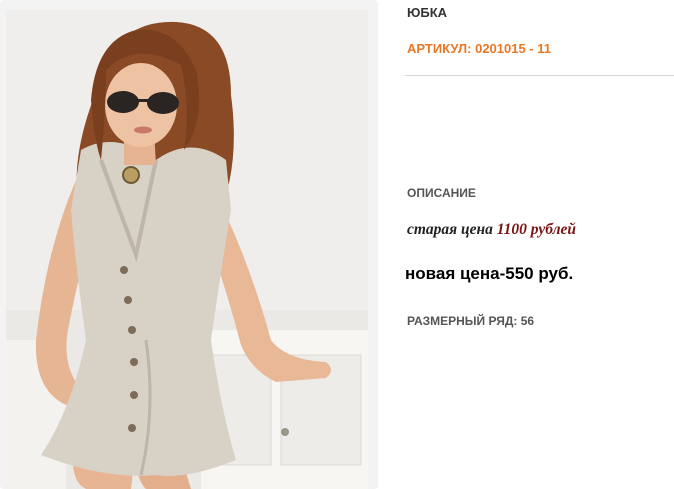 This screenshot has height=489, width=674. I want to click on product-sku: АРТИКУЛ: 0201015 - 11, so click(479, 48).